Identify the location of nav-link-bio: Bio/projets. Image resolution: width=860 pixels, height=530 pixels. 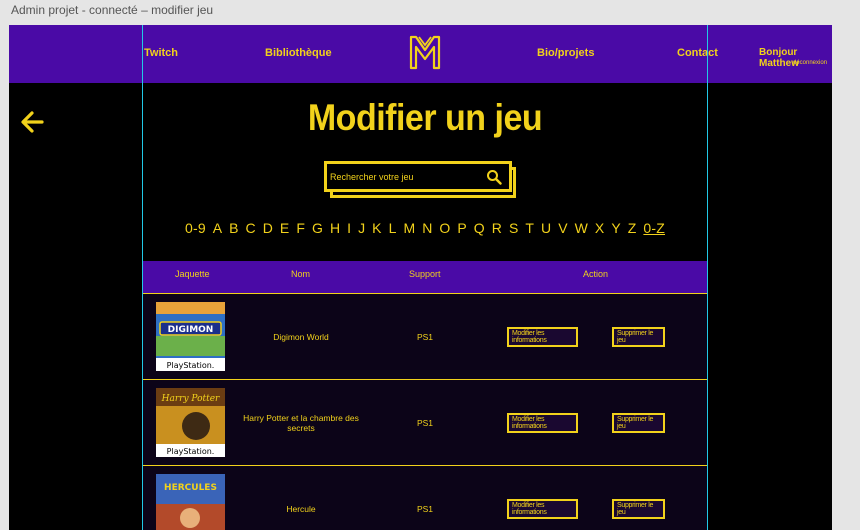
(565, 53).